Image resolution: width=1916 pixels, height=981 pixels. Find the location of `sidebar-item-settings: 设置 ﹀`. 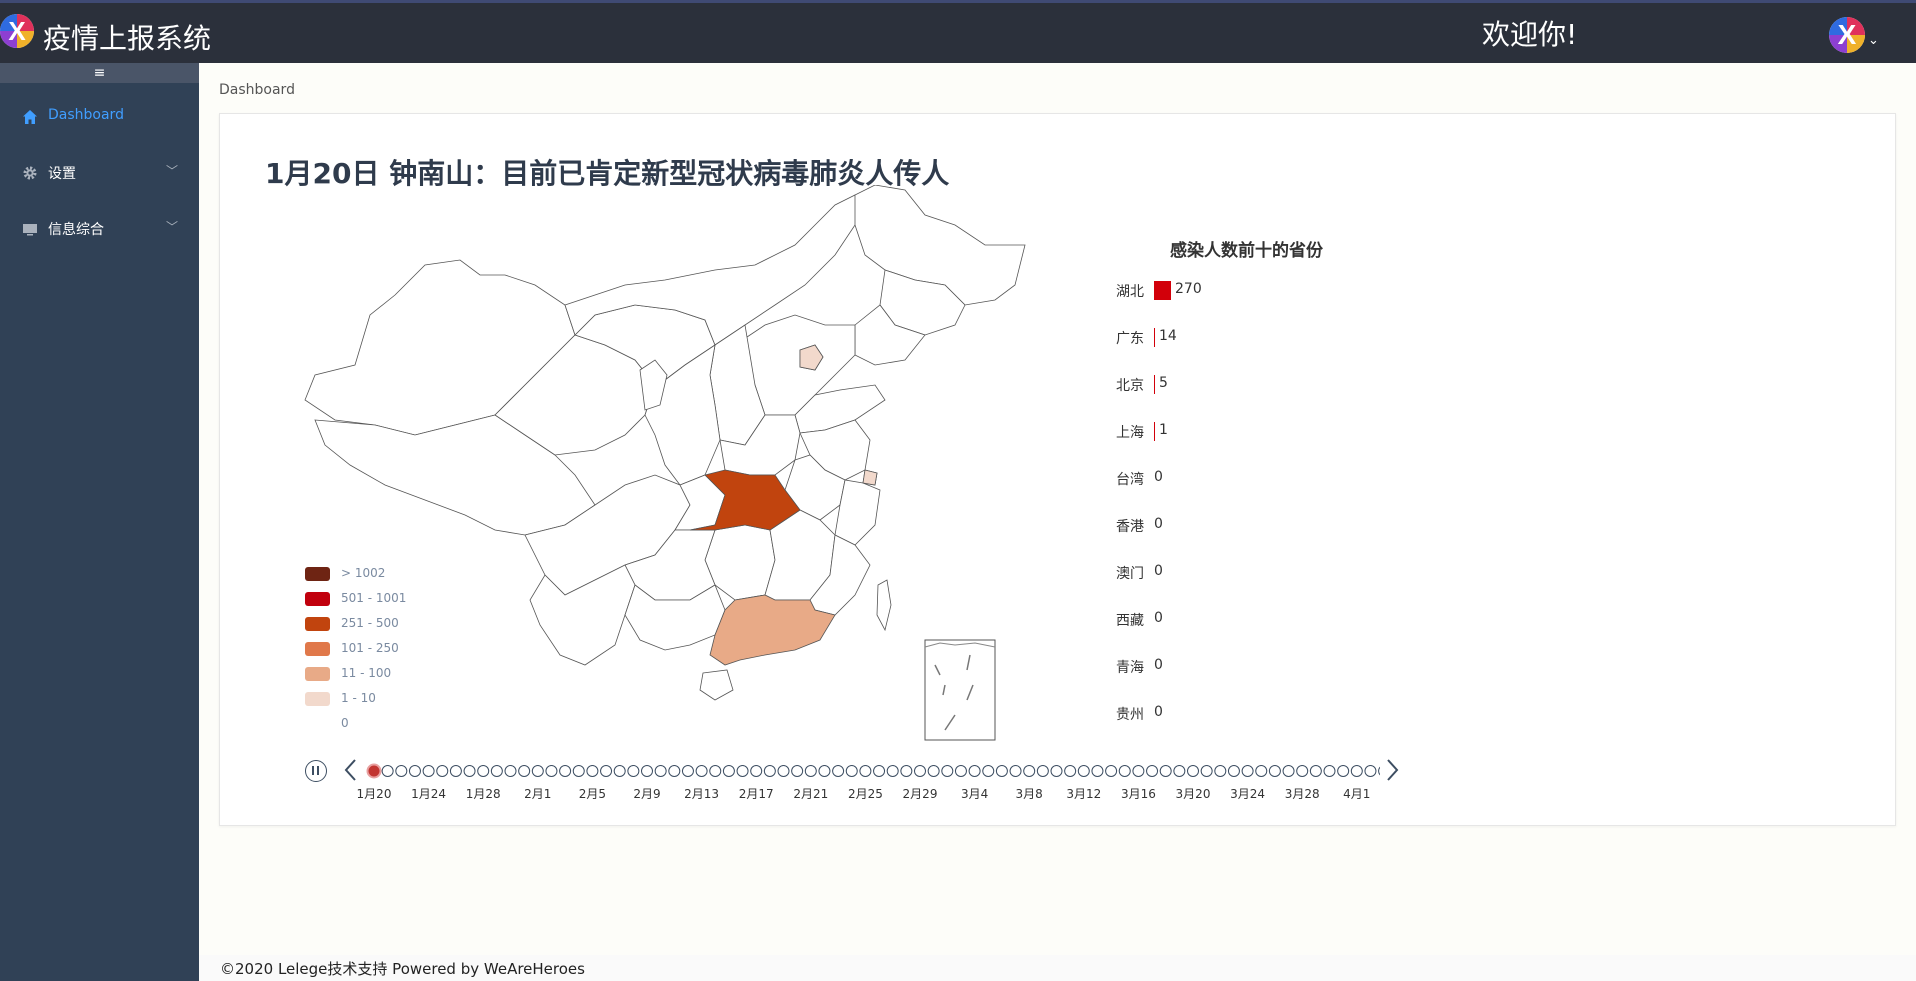

sidebar-item-settings: 设置 ﹀ is located at coordinates (99, 173).